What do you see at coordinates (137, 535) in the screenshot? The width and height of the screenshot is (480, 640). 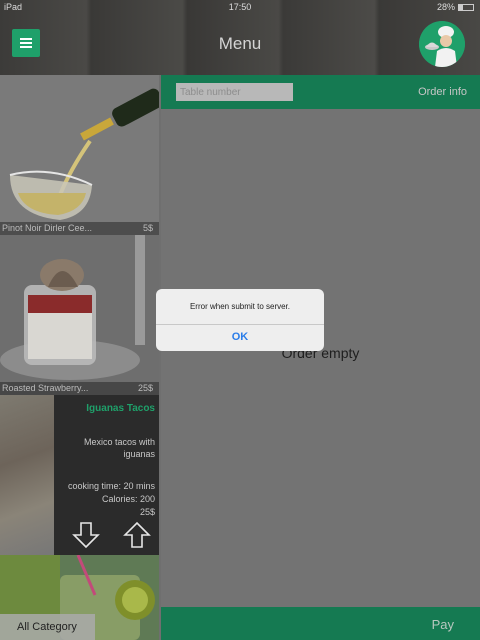 I see `arrow-up-icon` at bounding box center [137, 535].